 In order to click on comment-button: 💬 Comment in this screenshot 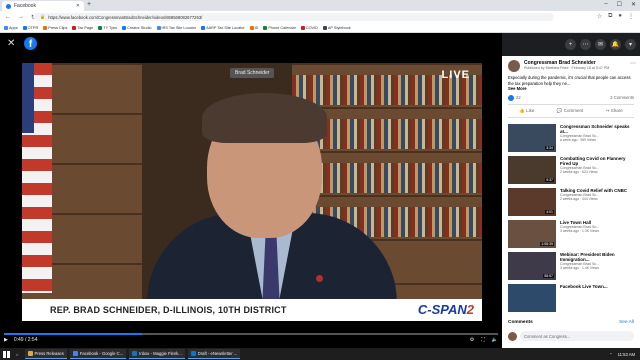, I will do `click(570, 111)`.